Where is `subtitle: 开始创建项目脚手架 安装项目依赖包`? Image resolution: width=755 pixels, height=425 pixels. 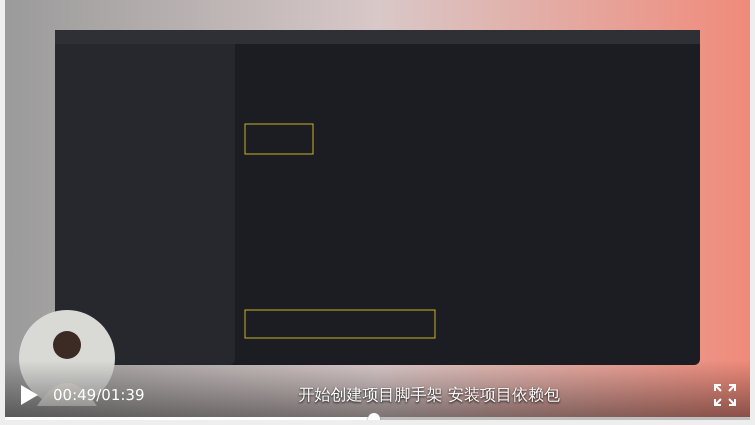
subtitle: 开始创建项目脚手架 安装项目依赖包 is located at coordinates (429, 395).